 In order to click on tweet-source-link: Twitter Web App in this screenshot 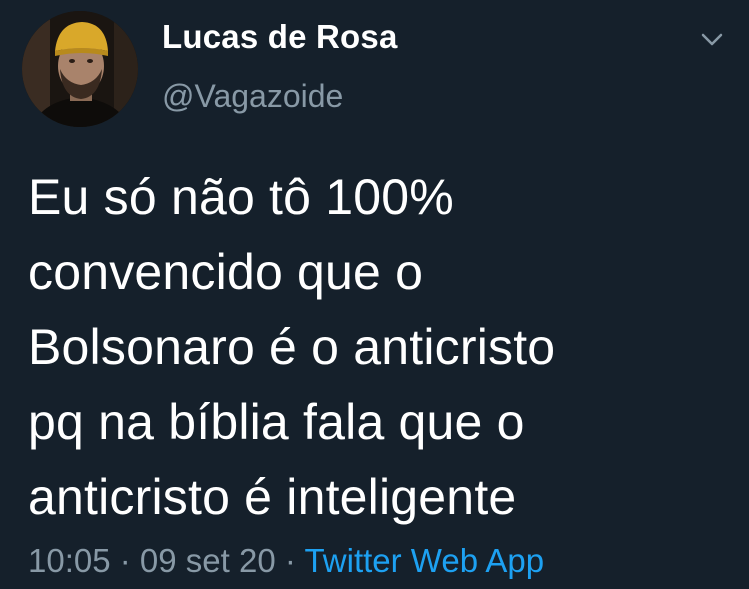, I will do `click(424, 560)`.